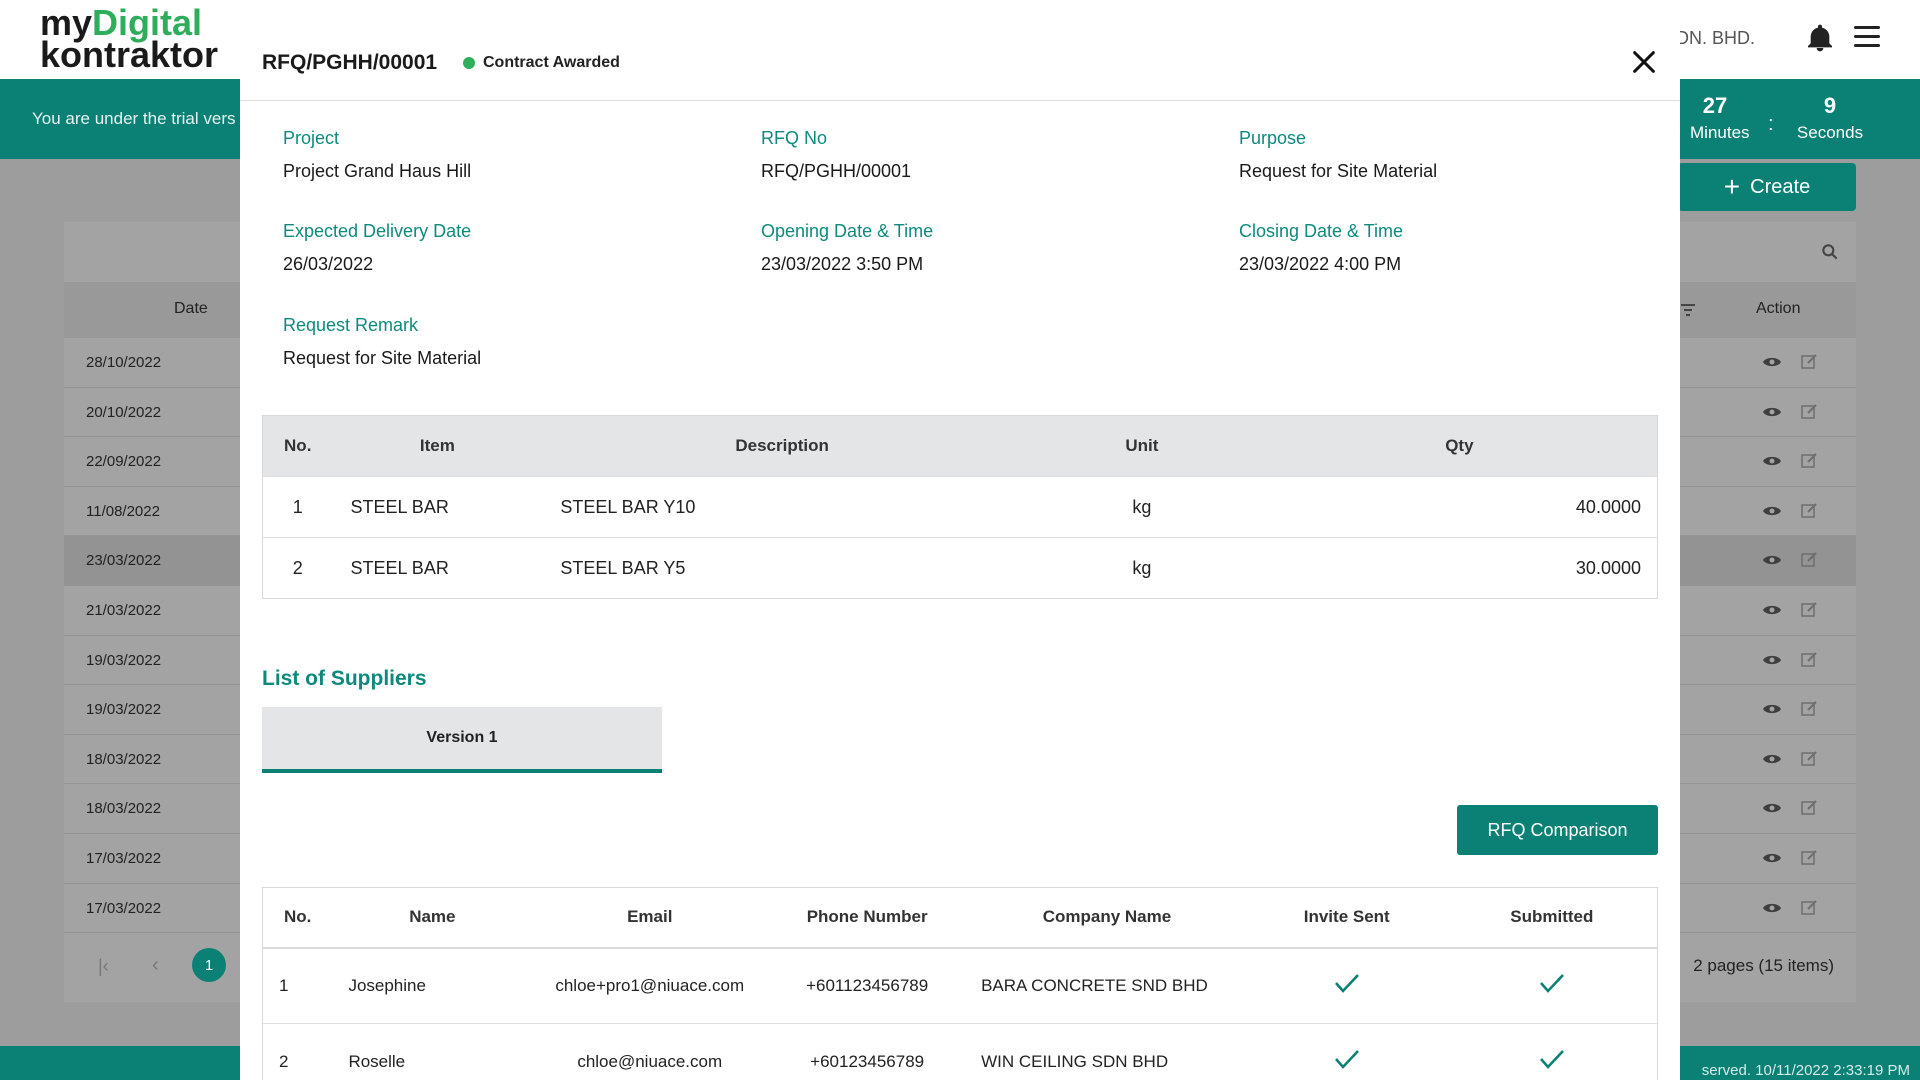  What do you see at coordinates (124, 412) in the screenshot?
I see `list-item-date: 20/10/2022` at bounding box center [124, 412].